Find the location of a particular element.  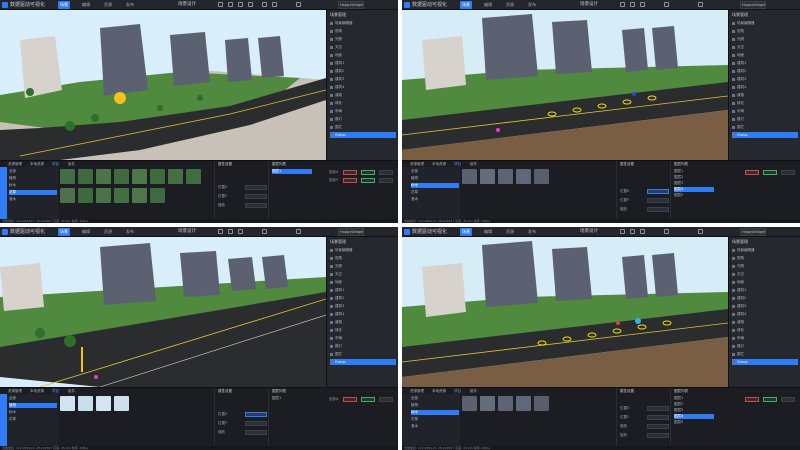

settings-icon is located at coordinates (700, 231).